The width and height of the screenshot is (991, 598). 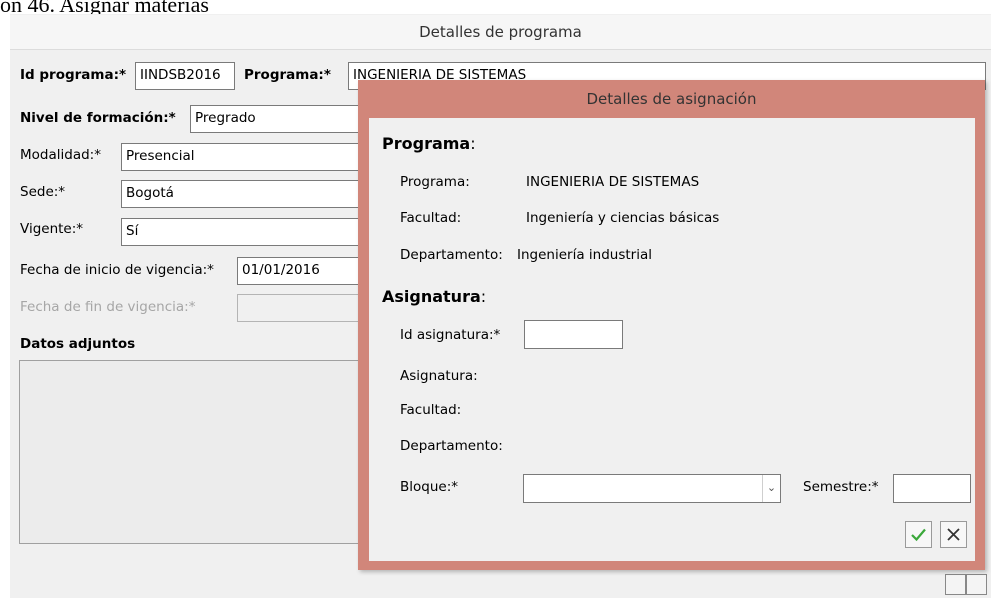 What do you see at coordinates (623, 218) in the screenshot?
I see `dlg-facultad-value: Ingeniería y ciencias básicas` at bounding box center [623, 218].